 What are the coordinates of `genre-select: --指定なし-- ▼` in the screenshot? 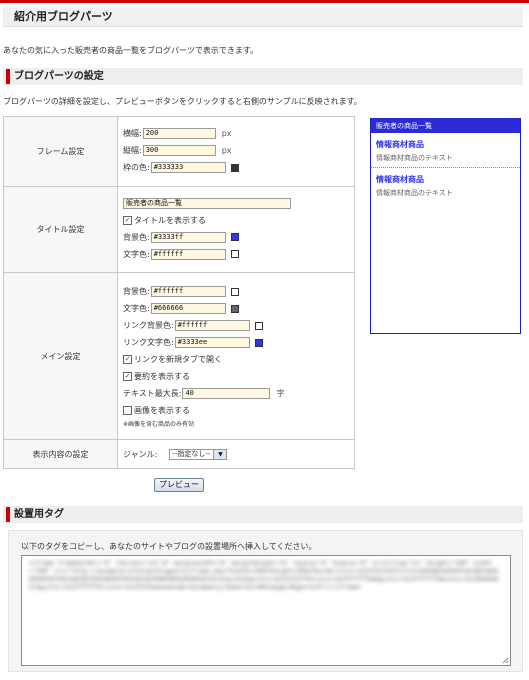 It's located at (198, 454).